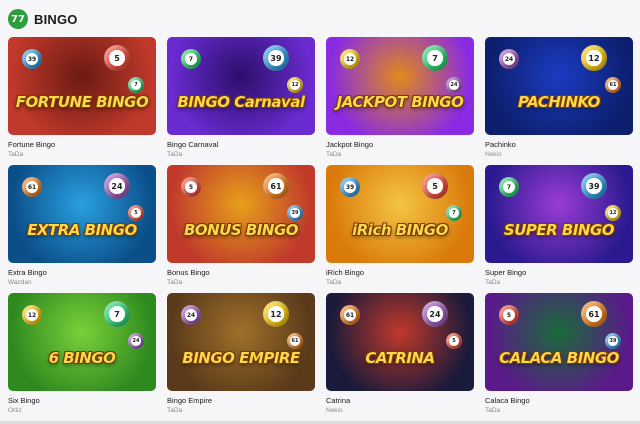  What do you see at coordinates (559, 144) in the screenshot?
I see `game-name: Pachinko` at bounding box center [559, 144].